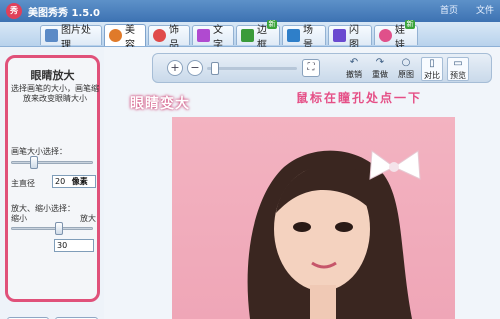 This screenshot has height=319, width=500. I want to click on tab-label: 文字, so click(218, 37).